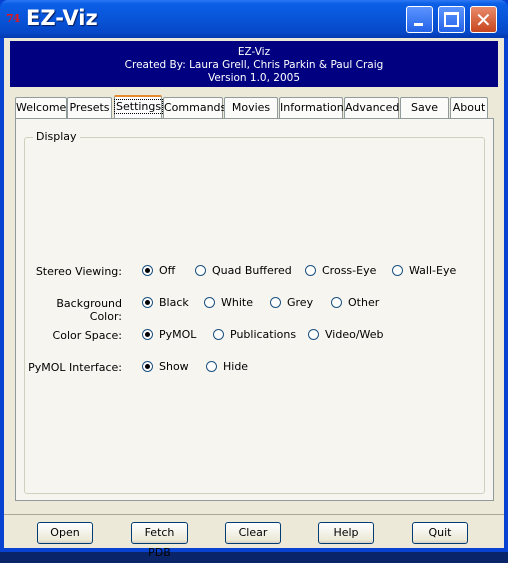 This screenshot has height=563, width=508. What do you see at coordinates (346, 334) in the screenshot?
I see `color-space-video-web-radio: Video/Web` at bounding box center [346, 334].